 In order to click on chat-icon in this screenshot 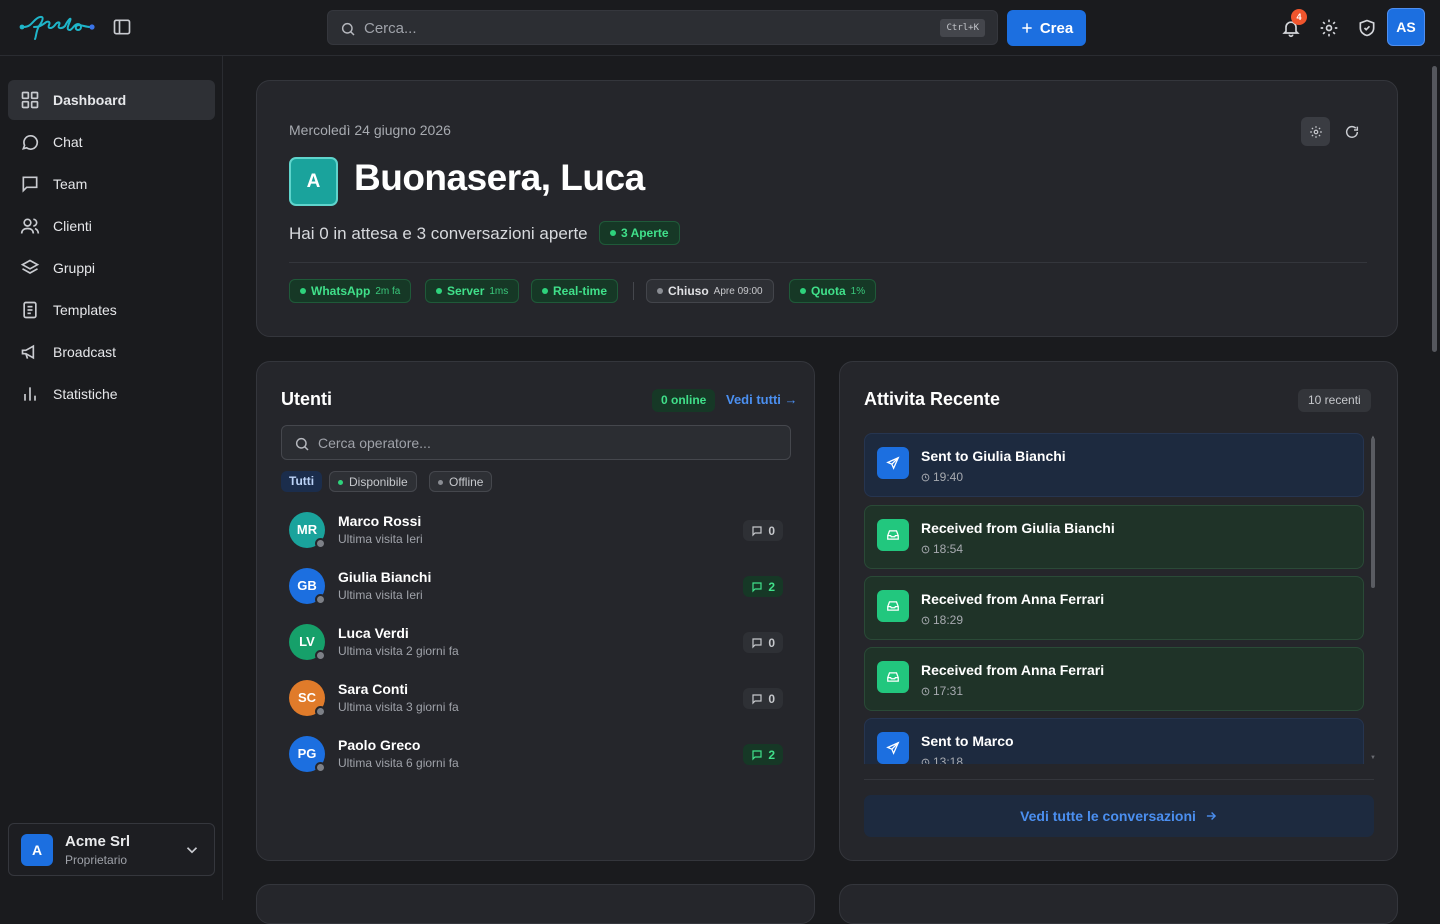, I will do `click(30, 142)`.